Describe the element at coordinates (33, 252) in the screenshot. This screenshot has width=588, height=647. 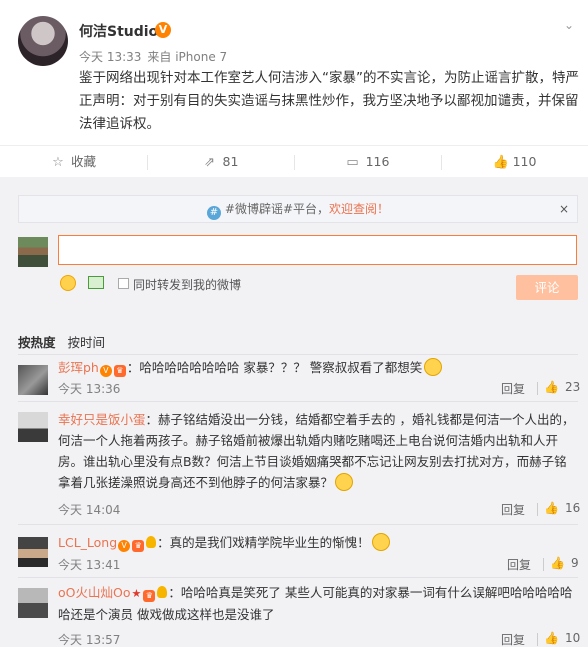
I see `current-user-avatar` at that location.